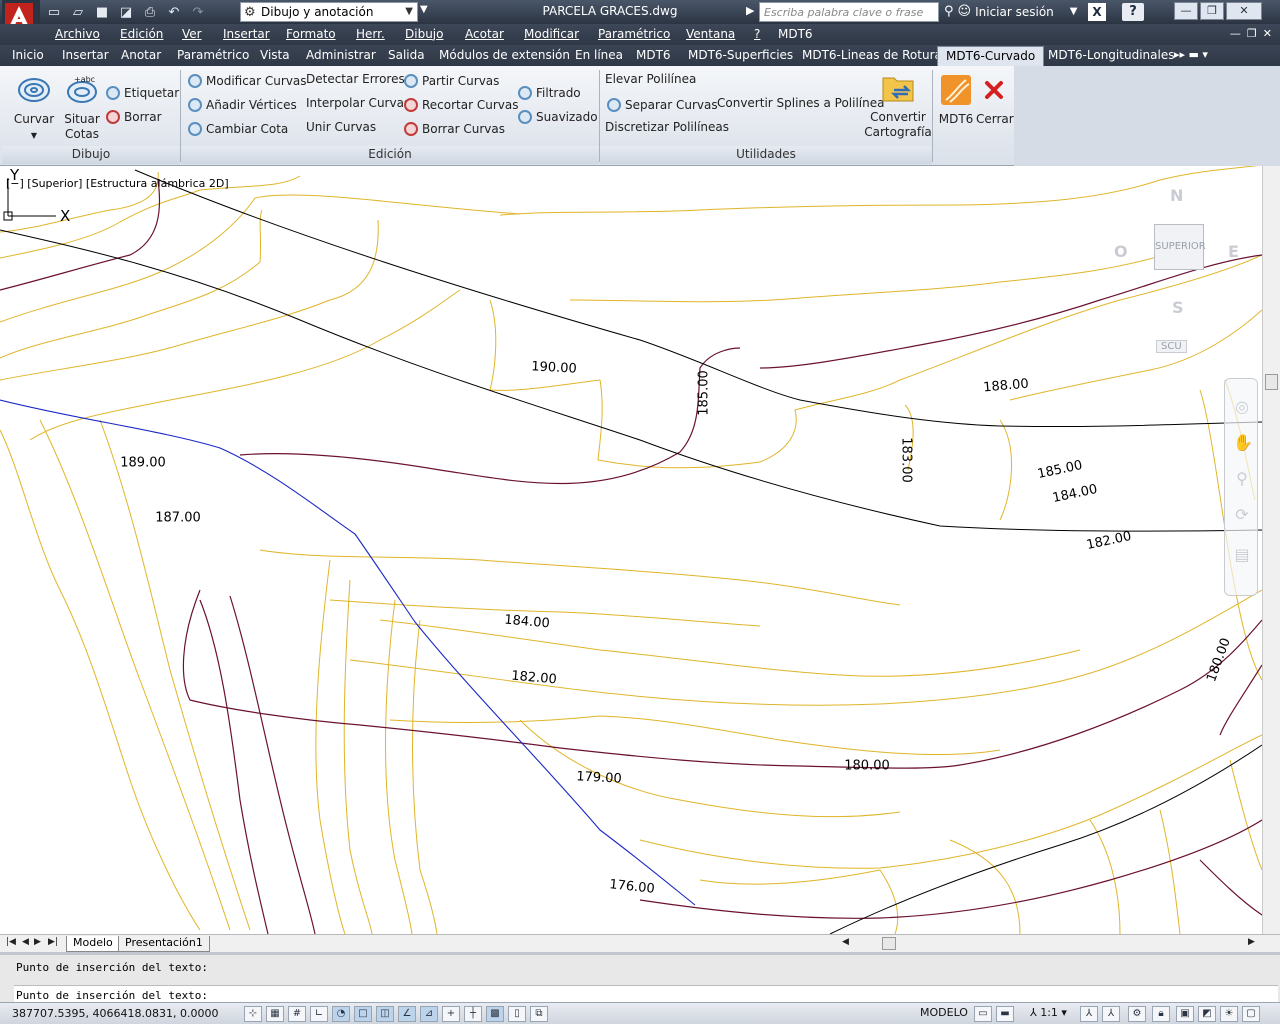  What do you see at coordinates (495, 1014) in the screenshot?
I see `transparency-icon: ▩` at bounding box center [495, 1014].